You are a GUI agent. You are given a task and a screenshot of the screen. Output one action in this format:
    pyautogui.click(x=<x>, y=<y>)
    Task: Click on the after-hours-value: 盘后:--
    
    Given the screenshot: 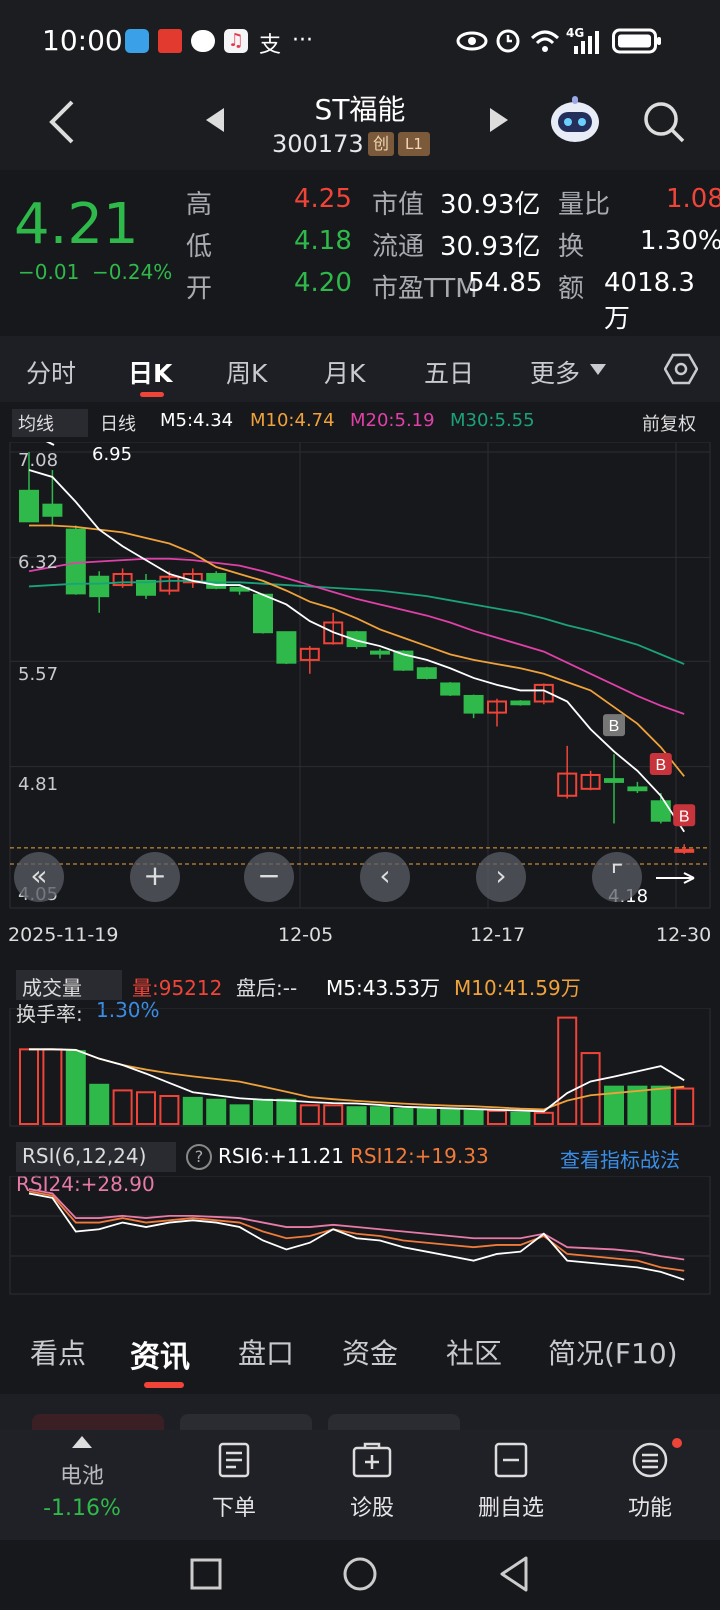 What is the action you would take?
    pyautogui.click(x=267, y=988)
    